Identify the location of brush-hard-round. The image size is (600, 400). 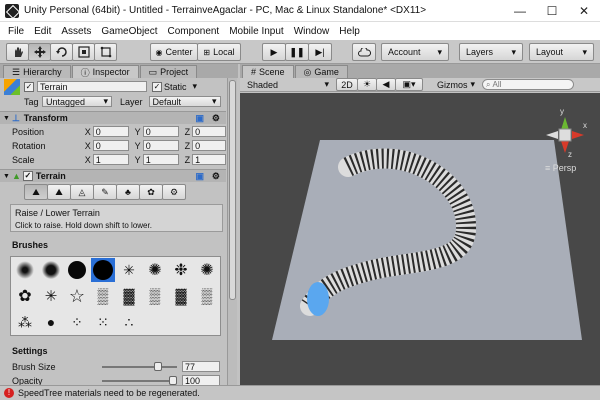
(77, 270).